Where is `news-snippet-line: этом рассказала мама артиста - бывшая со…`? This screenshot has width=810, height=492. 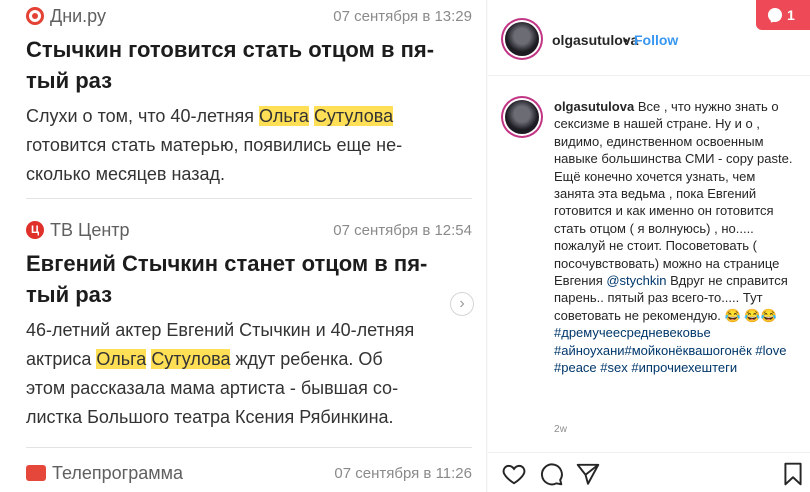 news-snippet-line: этом рассказала мама артиста - бывшая со… is located at coordinates (212, 388).